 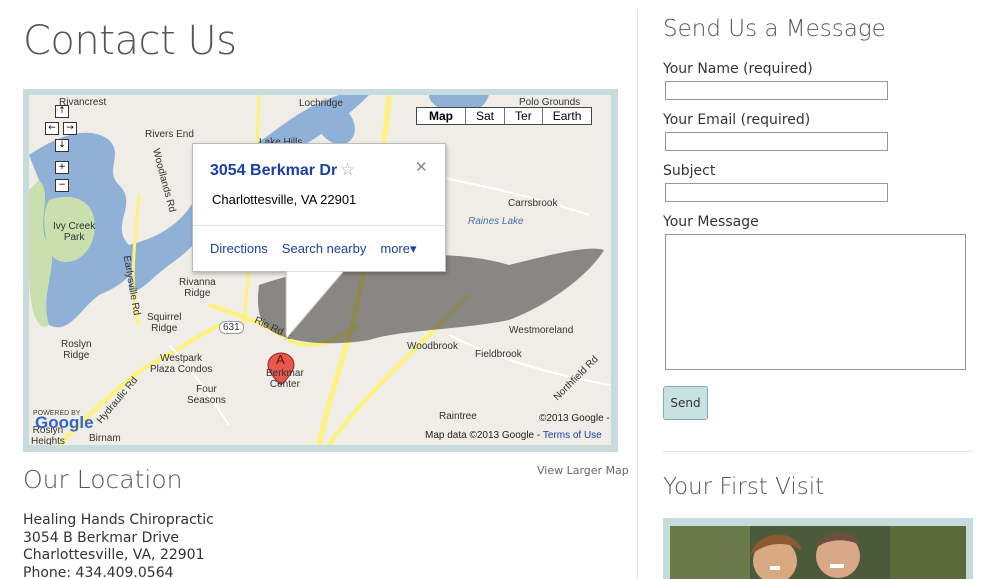 I want to click on photo-image, so click(x=818, y=552).